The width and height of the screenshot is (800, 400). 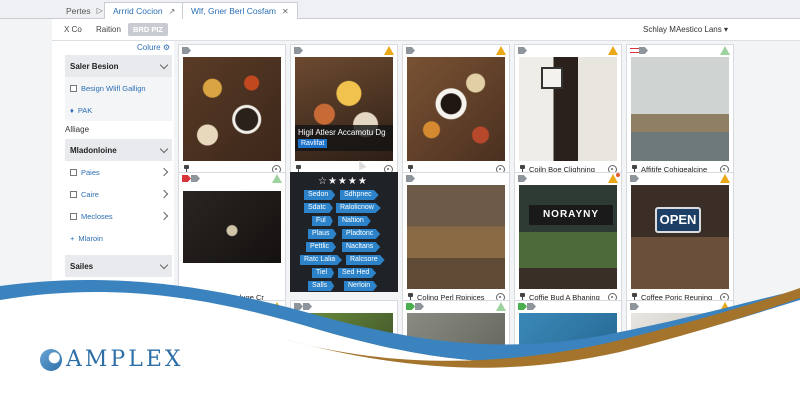 I want to click on media-card: Higil Atlesr Accamotu Dg Ravlifat, so click(x=344, y=111).